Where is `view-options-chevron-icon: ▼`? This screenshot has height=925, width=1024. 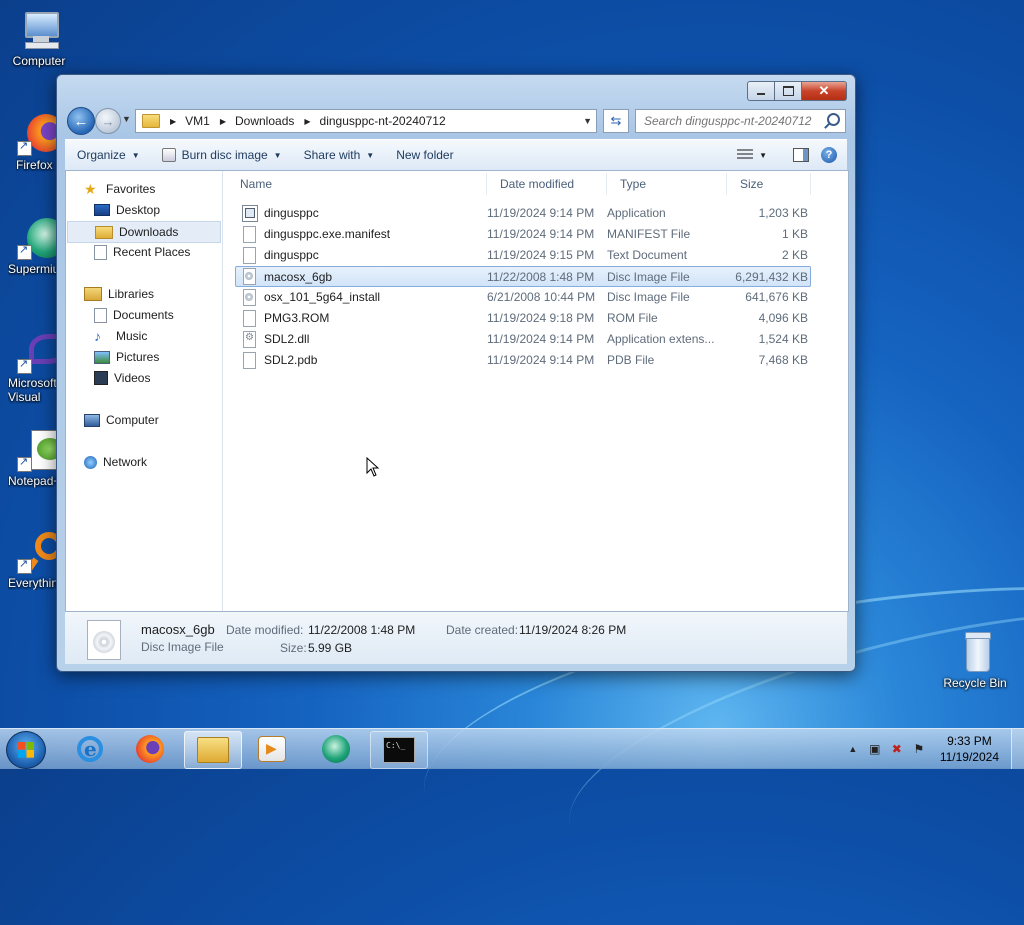
view-options-chevron-icon: ▼ is located at coordinates (763, 155).